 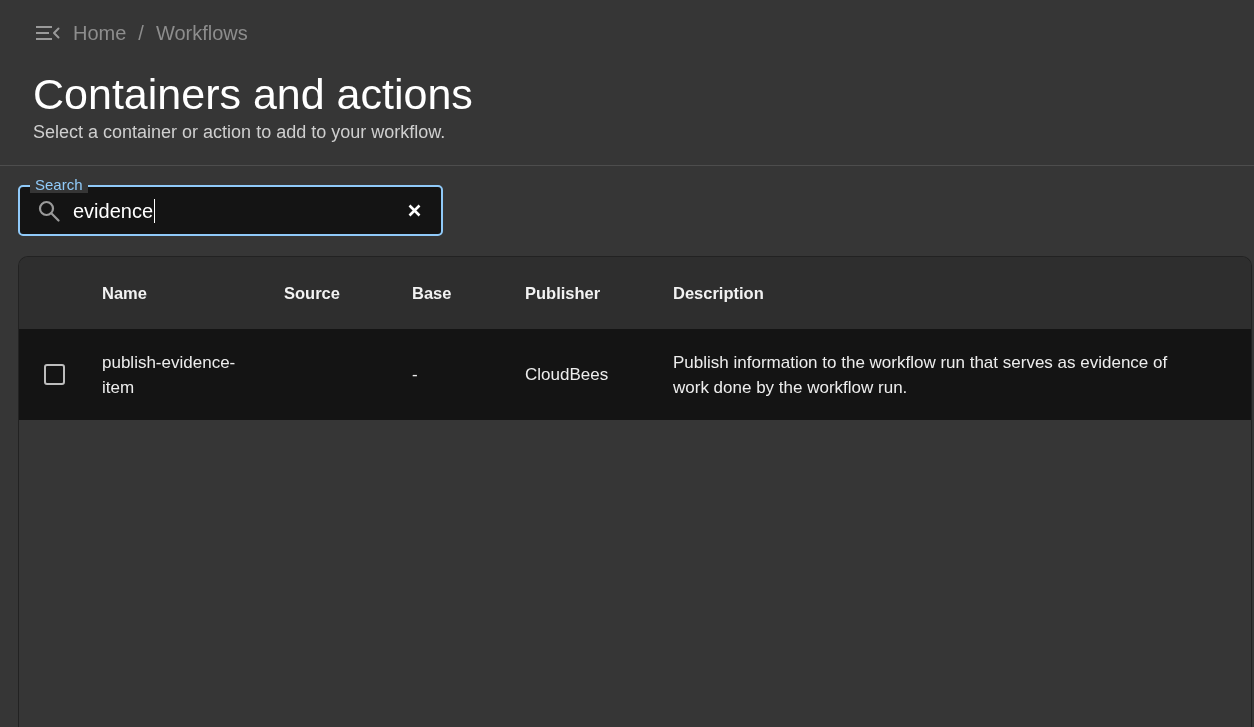 What do you see at coordinates (48, 33) in the screenshot?
I see `menu-icon` at bounding box center [48, 33].